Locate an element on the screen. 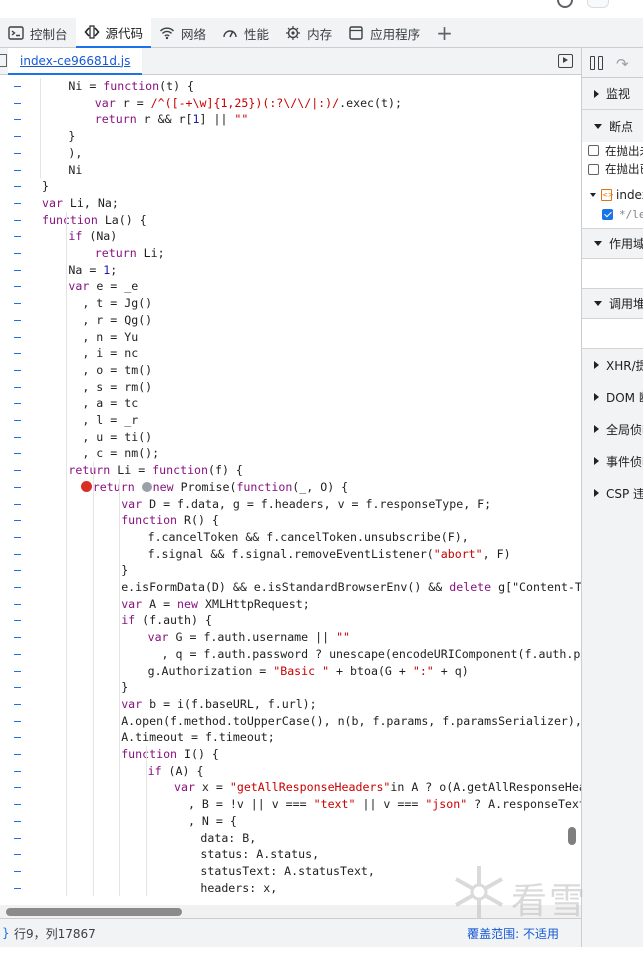 This screenshot has height=955, width=643. watch-section-header: 监视 is located at coordinates (612, 94).